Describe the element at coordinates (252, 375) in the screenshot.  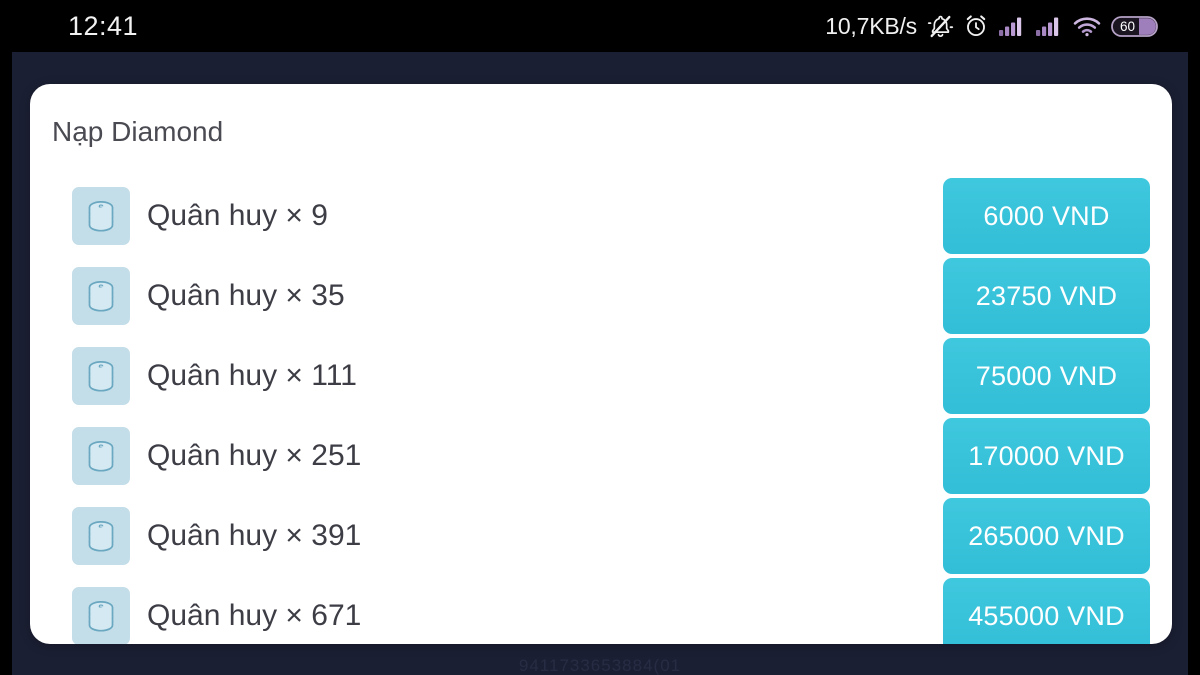
I see `recharge-option-label: Quân huy × 111` at that location.